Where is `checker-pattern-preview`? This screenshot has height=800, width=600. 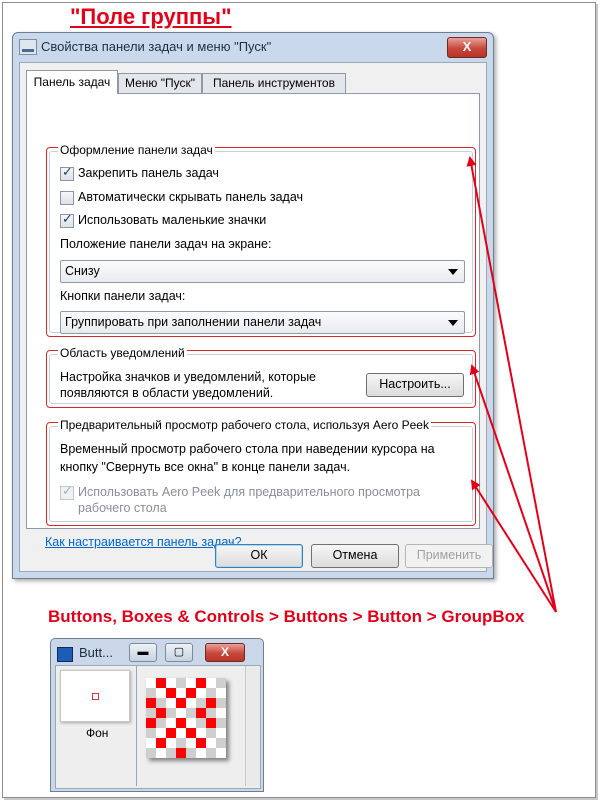
checker-pattern-preview is located at coordinates (186, 718).